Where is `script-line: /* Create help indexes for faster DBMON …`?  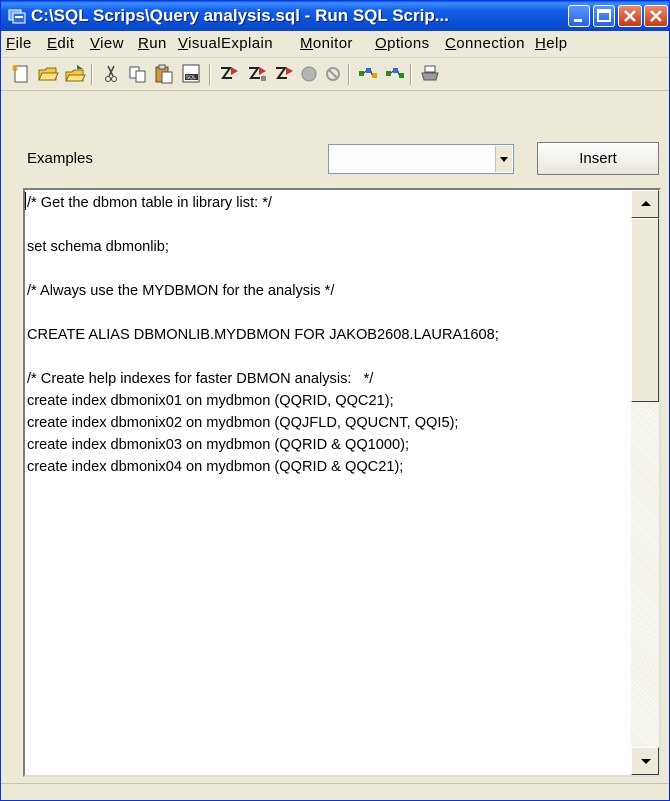 script-line: /* Create help indexes for faster DBMON … is located at coordinates (329, 379).